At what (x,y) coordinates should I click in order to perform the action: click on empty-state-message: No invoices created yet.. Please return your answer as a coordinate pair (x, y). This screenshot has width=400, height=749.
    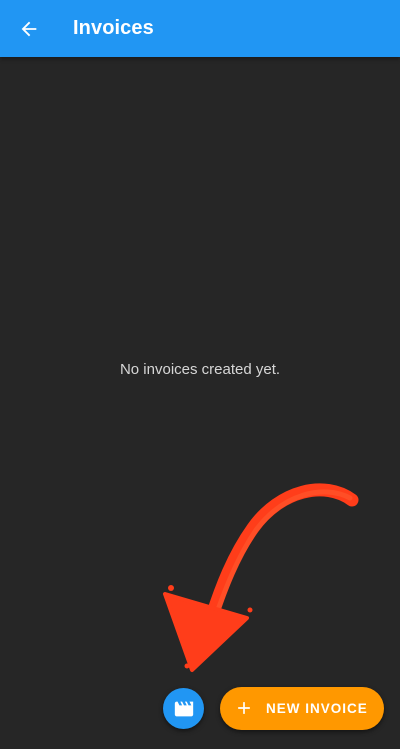
    Looking at the image, I should click on (200, 369).